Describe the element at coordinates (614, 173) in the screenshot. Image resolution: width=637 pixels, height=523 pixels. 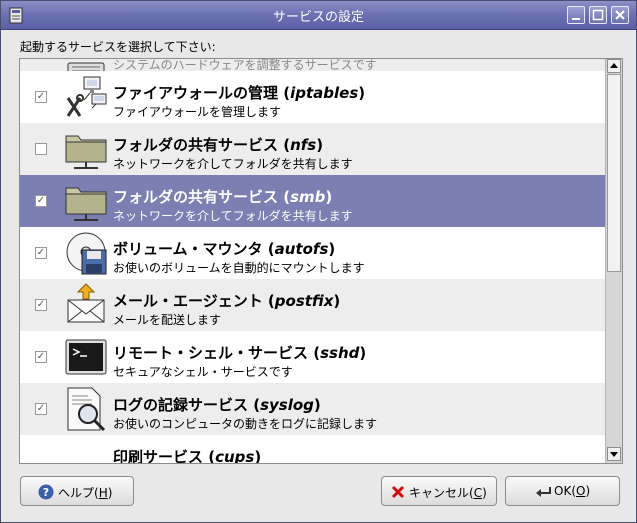
I see `scroll-thumb` at that location.